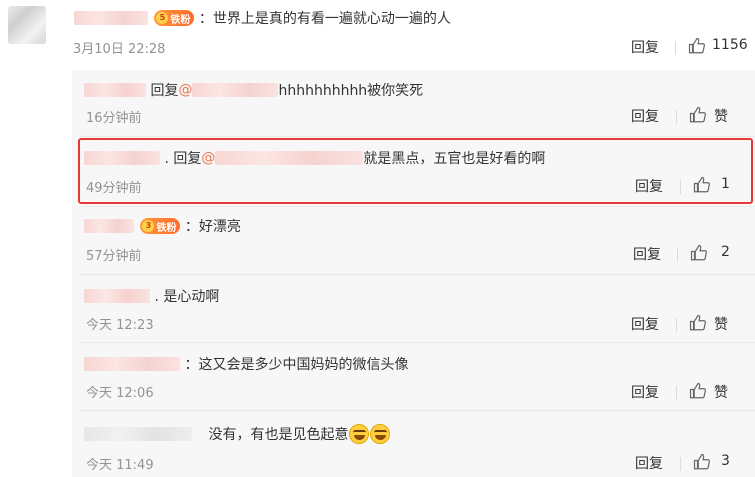  Describe the element at coordinates (725, 461) in the screenshot. I see `like-count: 3` at that location.